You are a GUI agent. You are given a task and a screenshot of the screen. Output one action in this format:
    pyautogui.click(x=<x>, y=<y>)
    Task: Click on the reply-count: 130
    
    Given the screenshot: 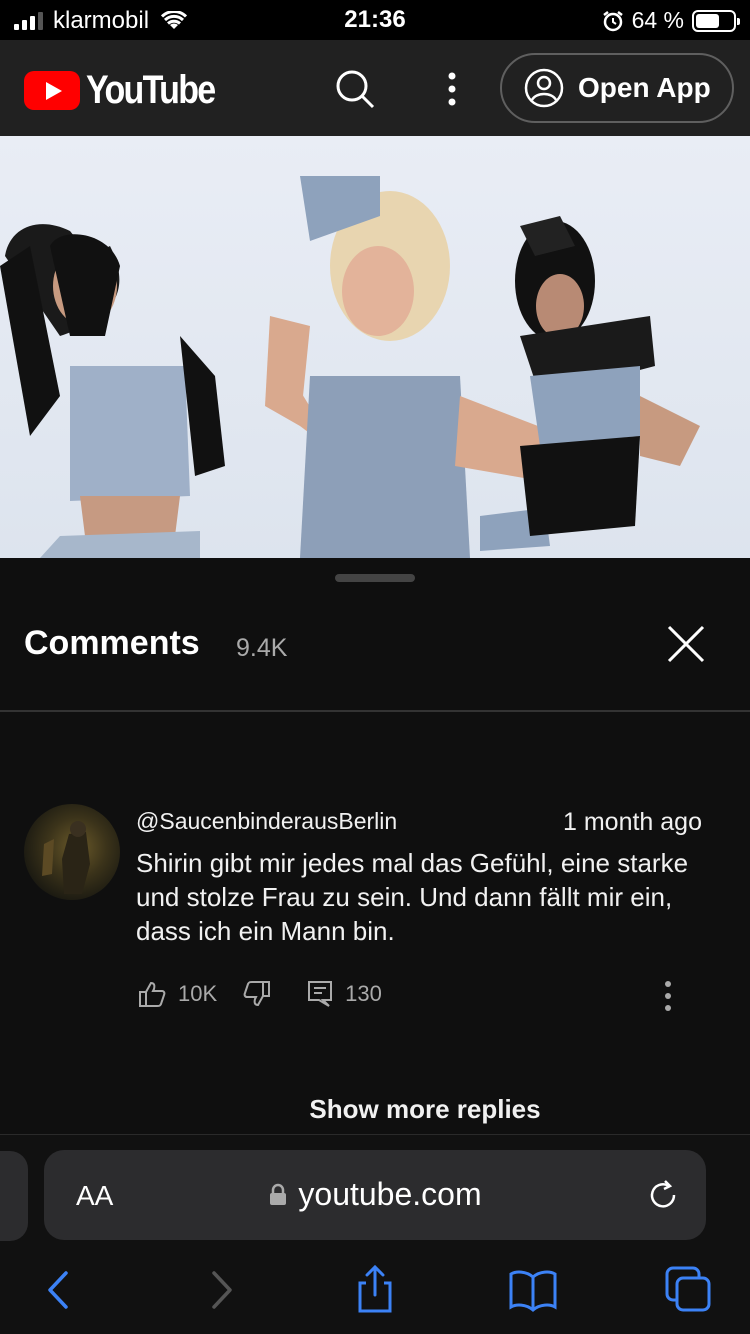 What is the action you would take?
    pyautogui.click(x=363, y=993)
    